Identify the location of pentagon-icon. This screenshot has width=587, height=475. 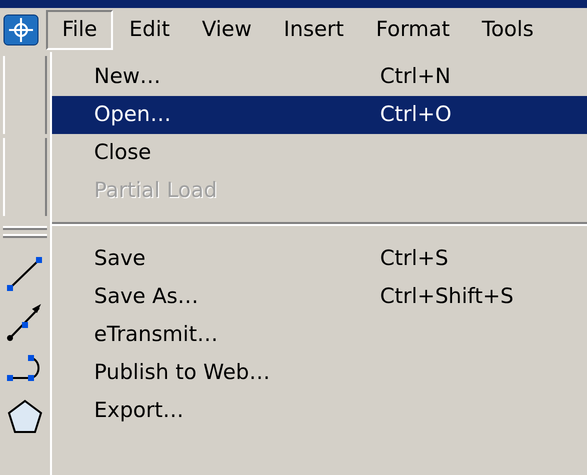
(25, 417).